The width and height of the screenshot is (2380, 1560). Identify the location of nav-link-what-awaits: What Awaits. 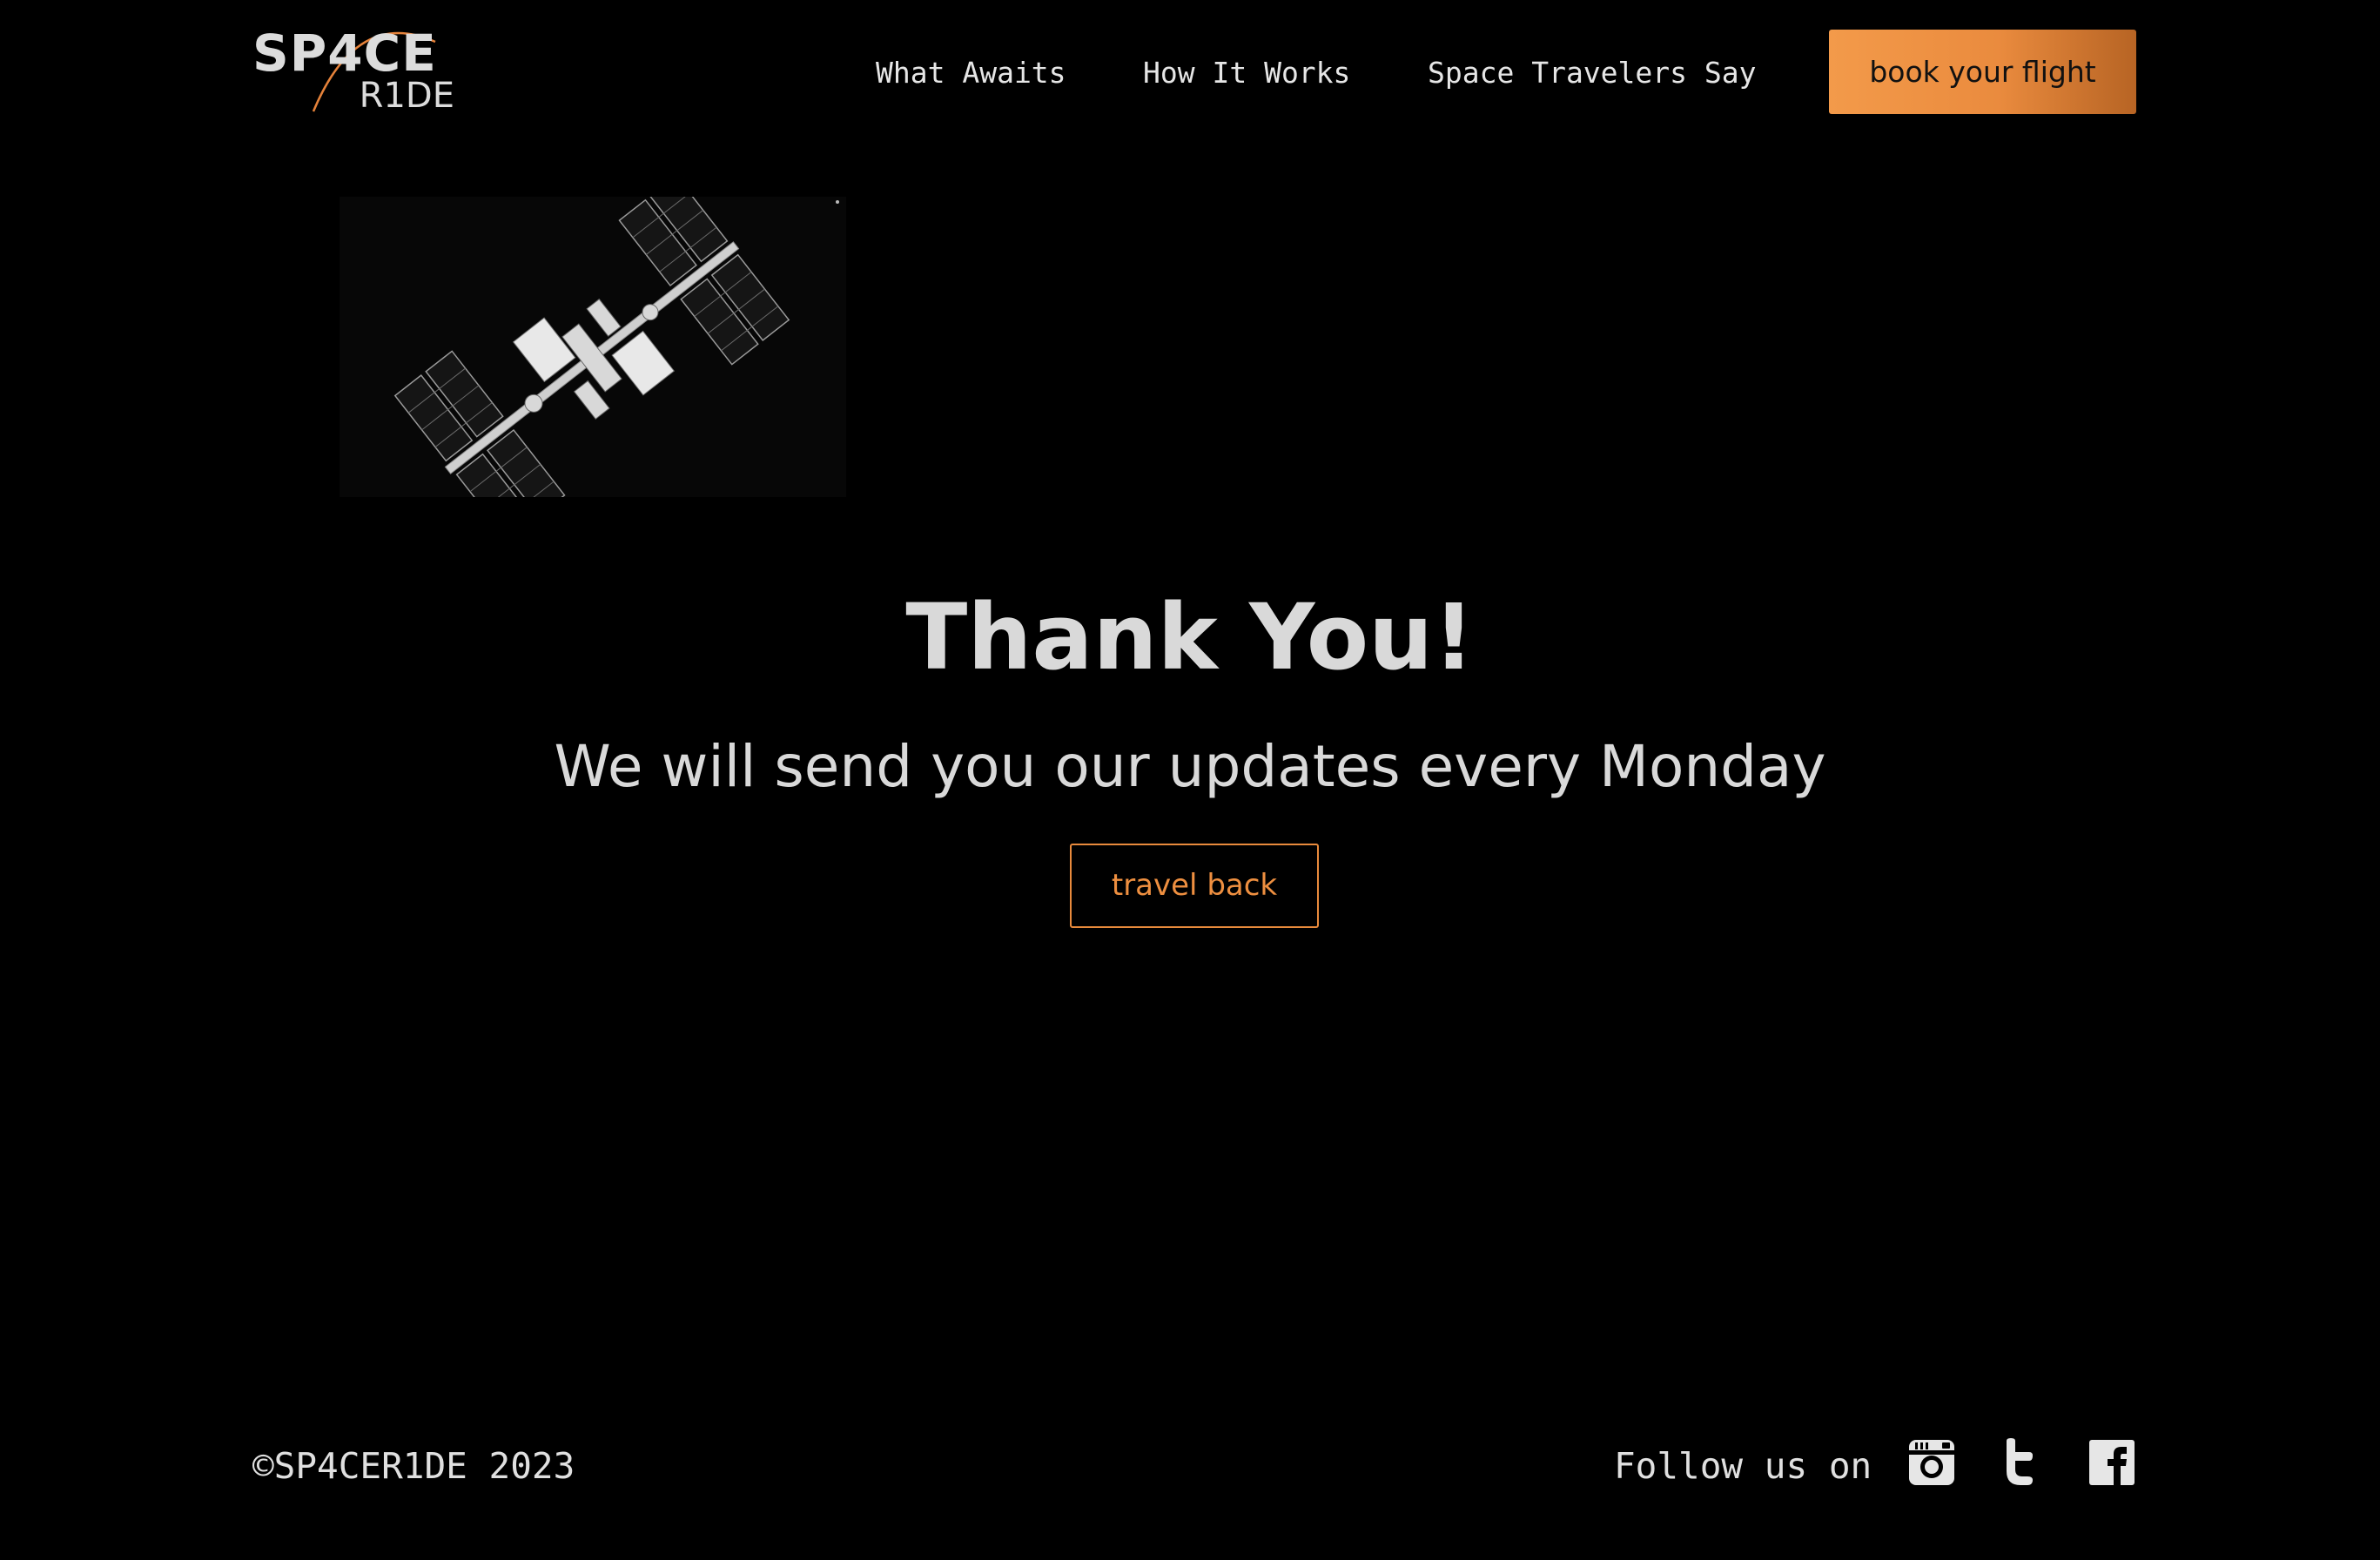
(971, 73).